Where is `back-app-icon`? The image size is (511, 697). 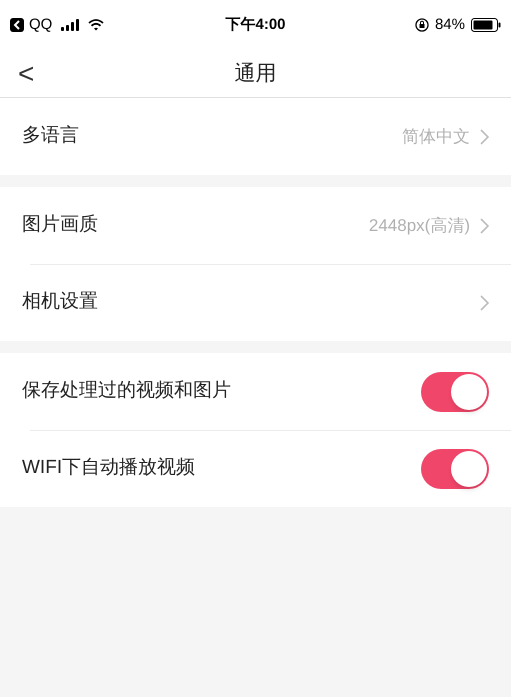 back-app-icon is located at coordinates (17, 25).